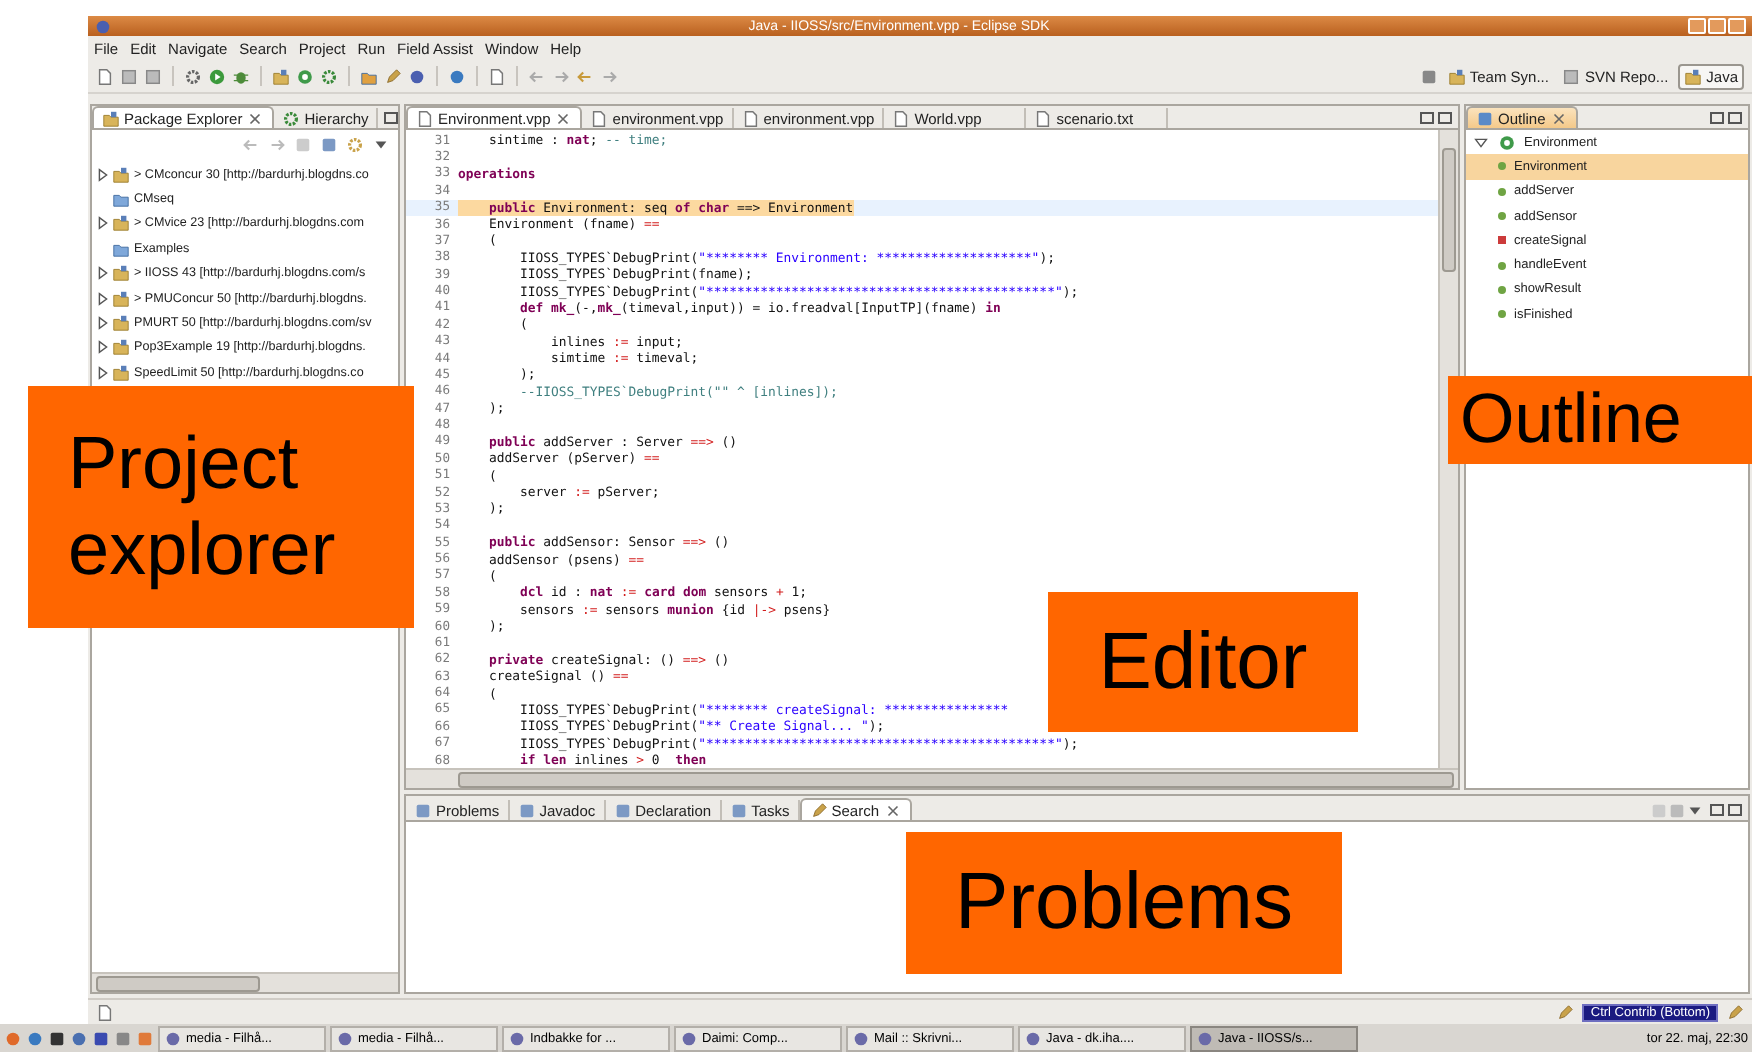 The image size is (1752, 1052). Describe the element at coordinates (1203, 662) in the screenshot. I see `callout-label: Editor` at that location.